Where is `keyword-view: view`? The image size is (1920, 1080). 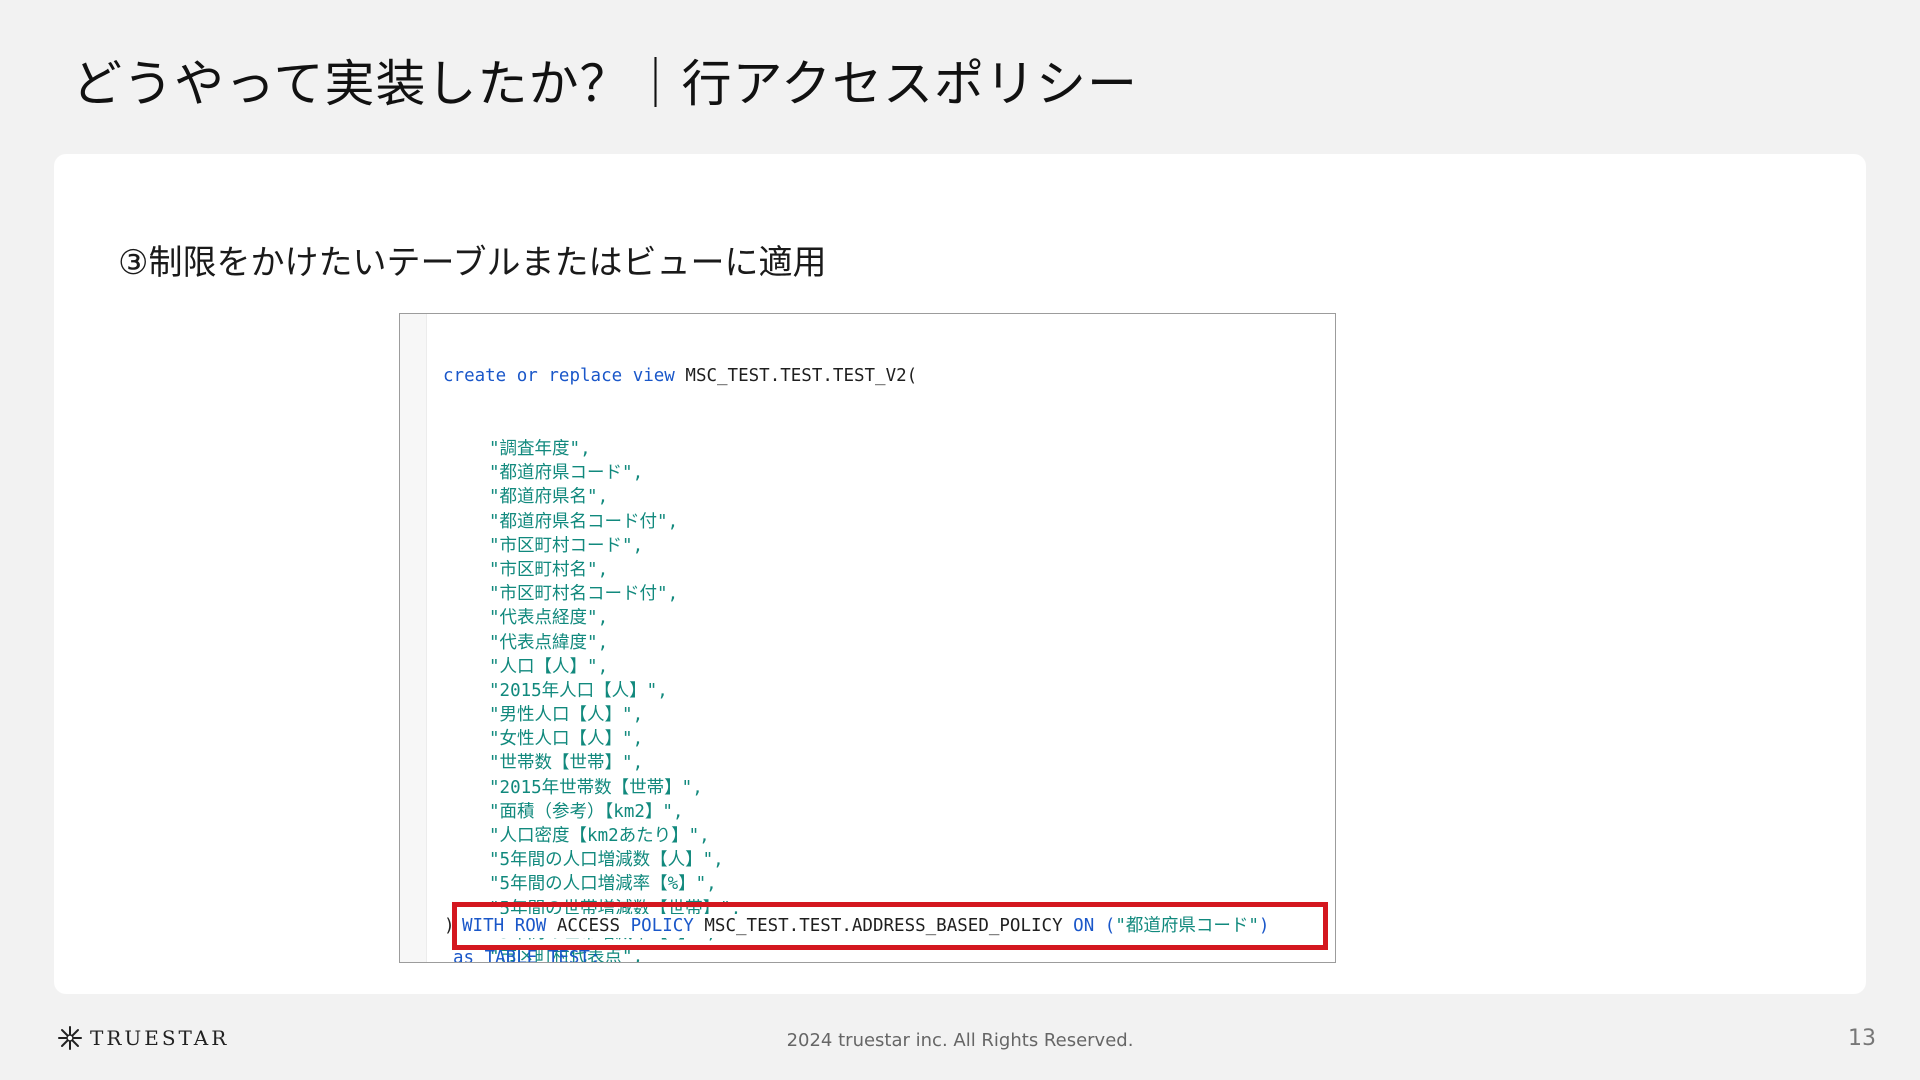 keyword-view: view is located at coordinates (653, 376).